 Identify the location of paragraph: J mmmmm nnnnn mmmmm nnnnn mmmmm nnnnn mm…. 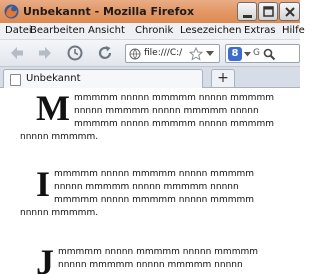
(152, 258).